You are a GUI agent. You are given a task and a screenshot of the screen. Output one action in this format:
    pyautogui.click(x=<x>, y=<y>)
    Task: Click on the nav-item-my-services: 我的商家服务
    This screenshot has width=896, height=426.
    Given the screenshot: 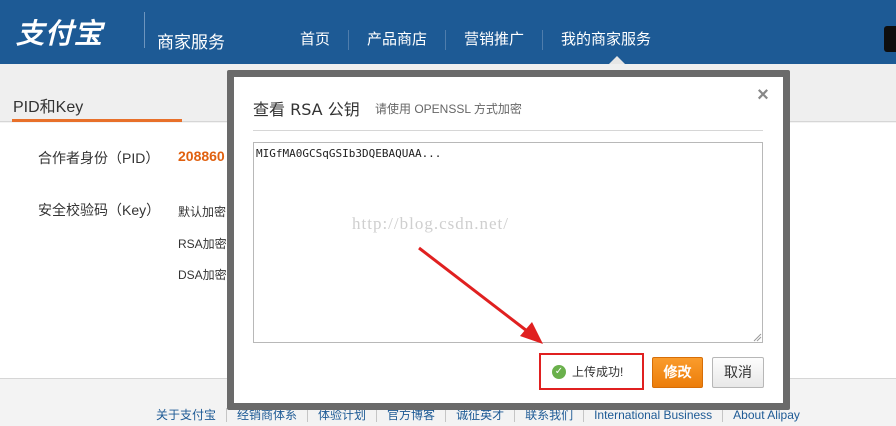 What is the action you would take?
    pyautogui.click(x=605, y=40)
    